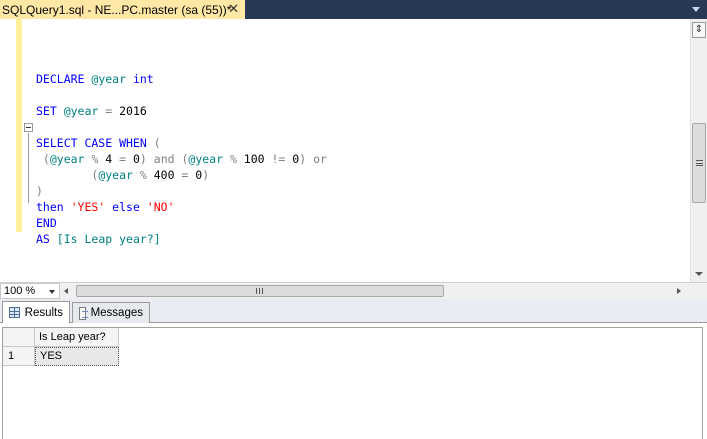 This screenshot has width=707, height=439. Describe the element at coordinates (181, 223) in the screenshot. I see `code-line: END` at that location.